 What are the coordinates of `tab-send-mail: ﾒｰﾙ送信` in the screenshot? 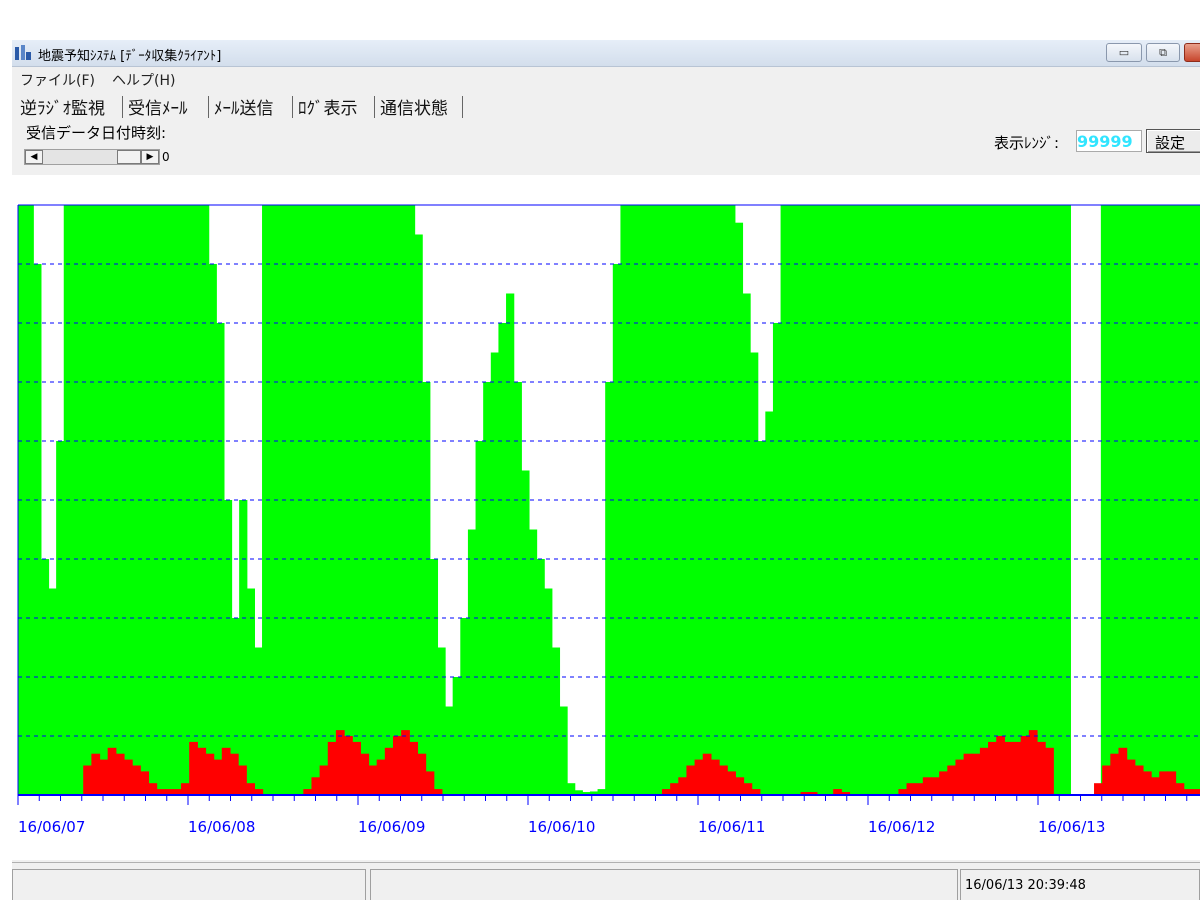 It's located at (244, 106).